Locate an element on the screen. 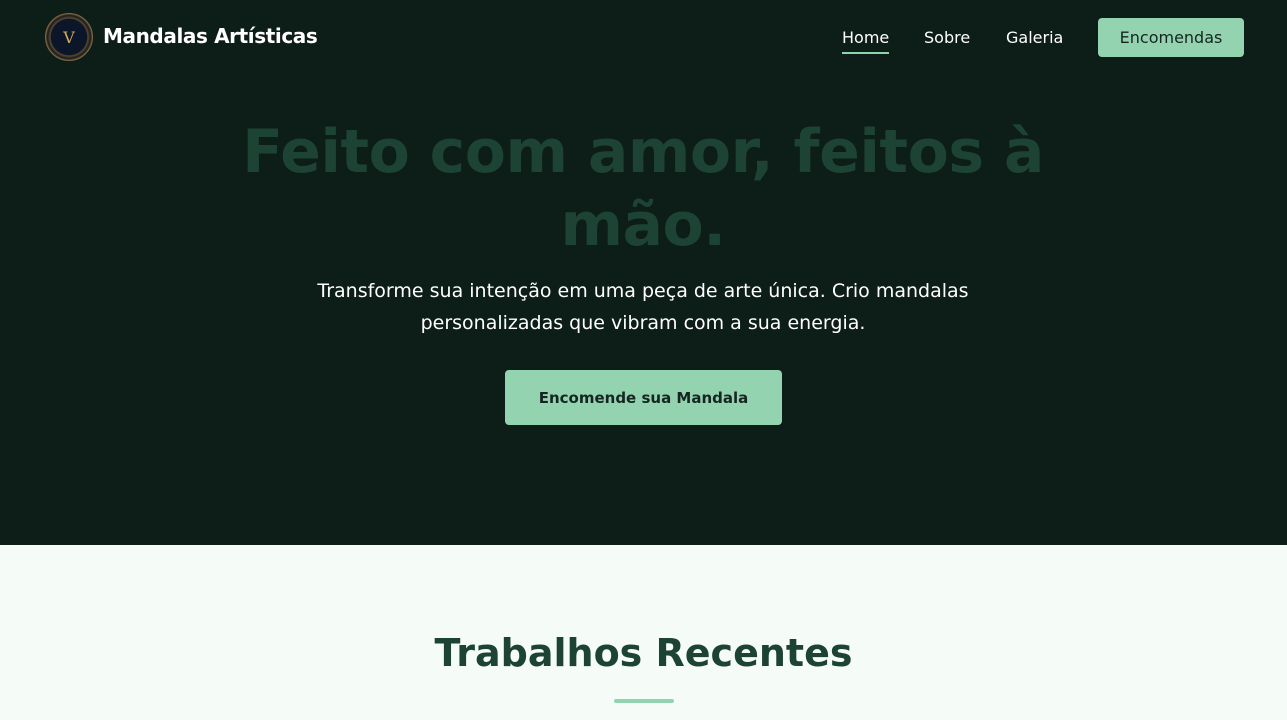 The height and width of the screenshot is (720, 1287). logo-icon: V is located at coordinates (69, 37).